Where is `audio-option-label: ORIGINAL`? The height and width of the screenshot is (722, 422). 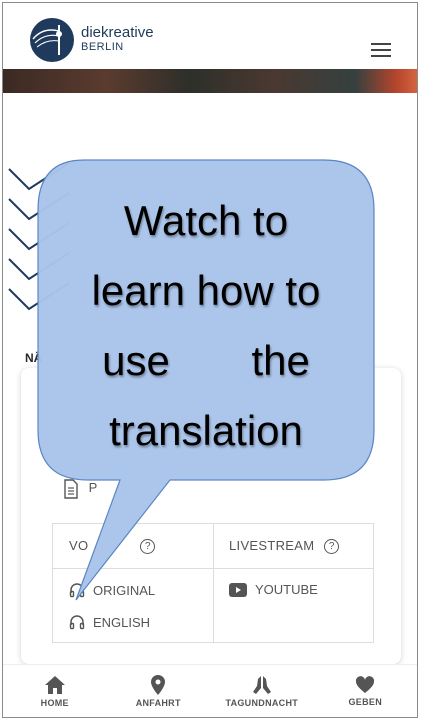
audio-option-label: ORIGINAL is located at coordinates (124, 590).